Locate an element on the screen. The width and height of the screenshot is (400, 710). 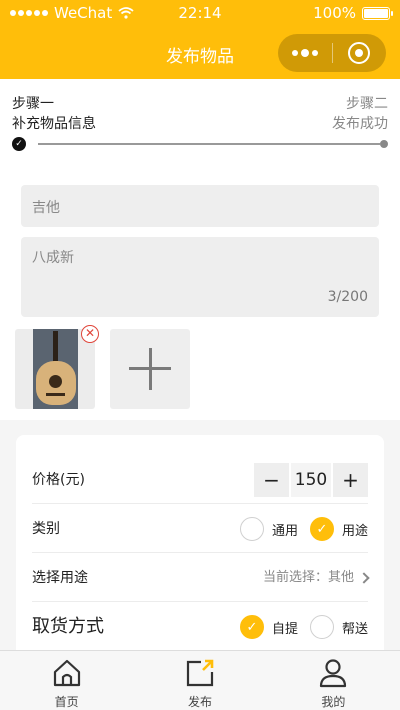
step-indicator: 步骤一 补充物品信息 步骤二 发布成功 ✓ is located at coordinates (200, 124).